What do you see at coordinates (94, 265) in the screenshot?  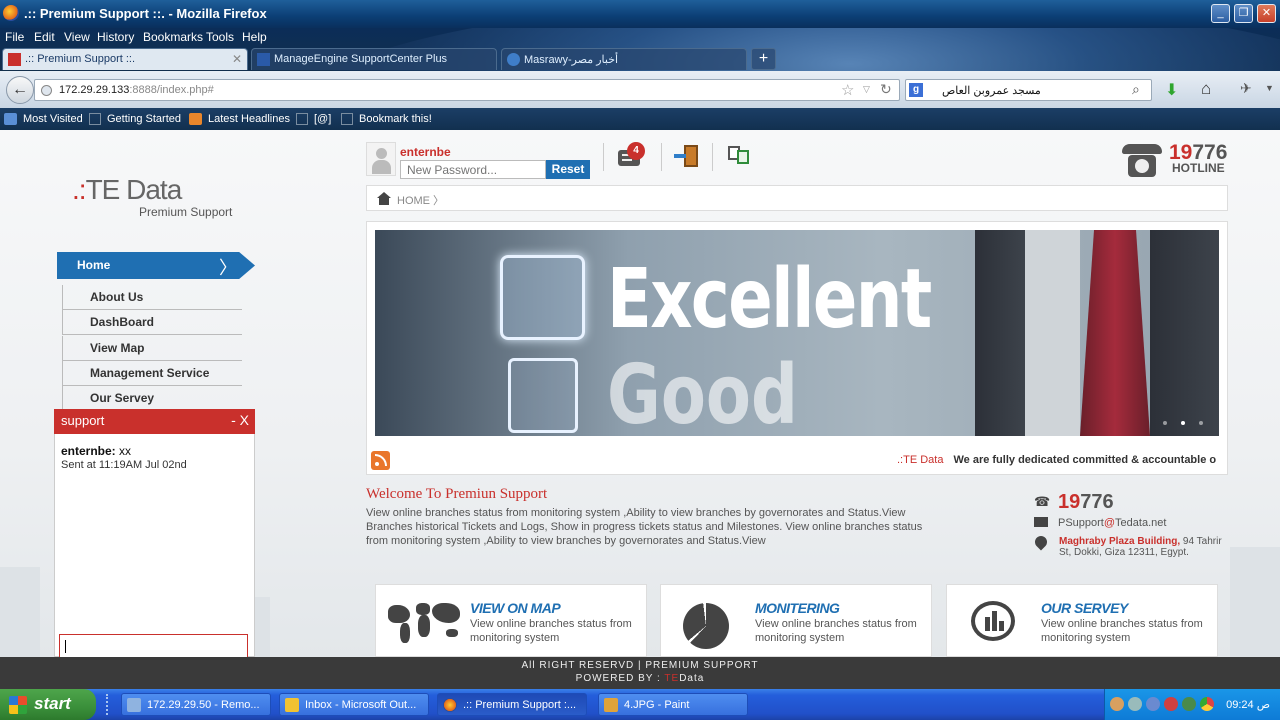 I see `sidebar-item-label: Home` at bounding box center [94, 265].